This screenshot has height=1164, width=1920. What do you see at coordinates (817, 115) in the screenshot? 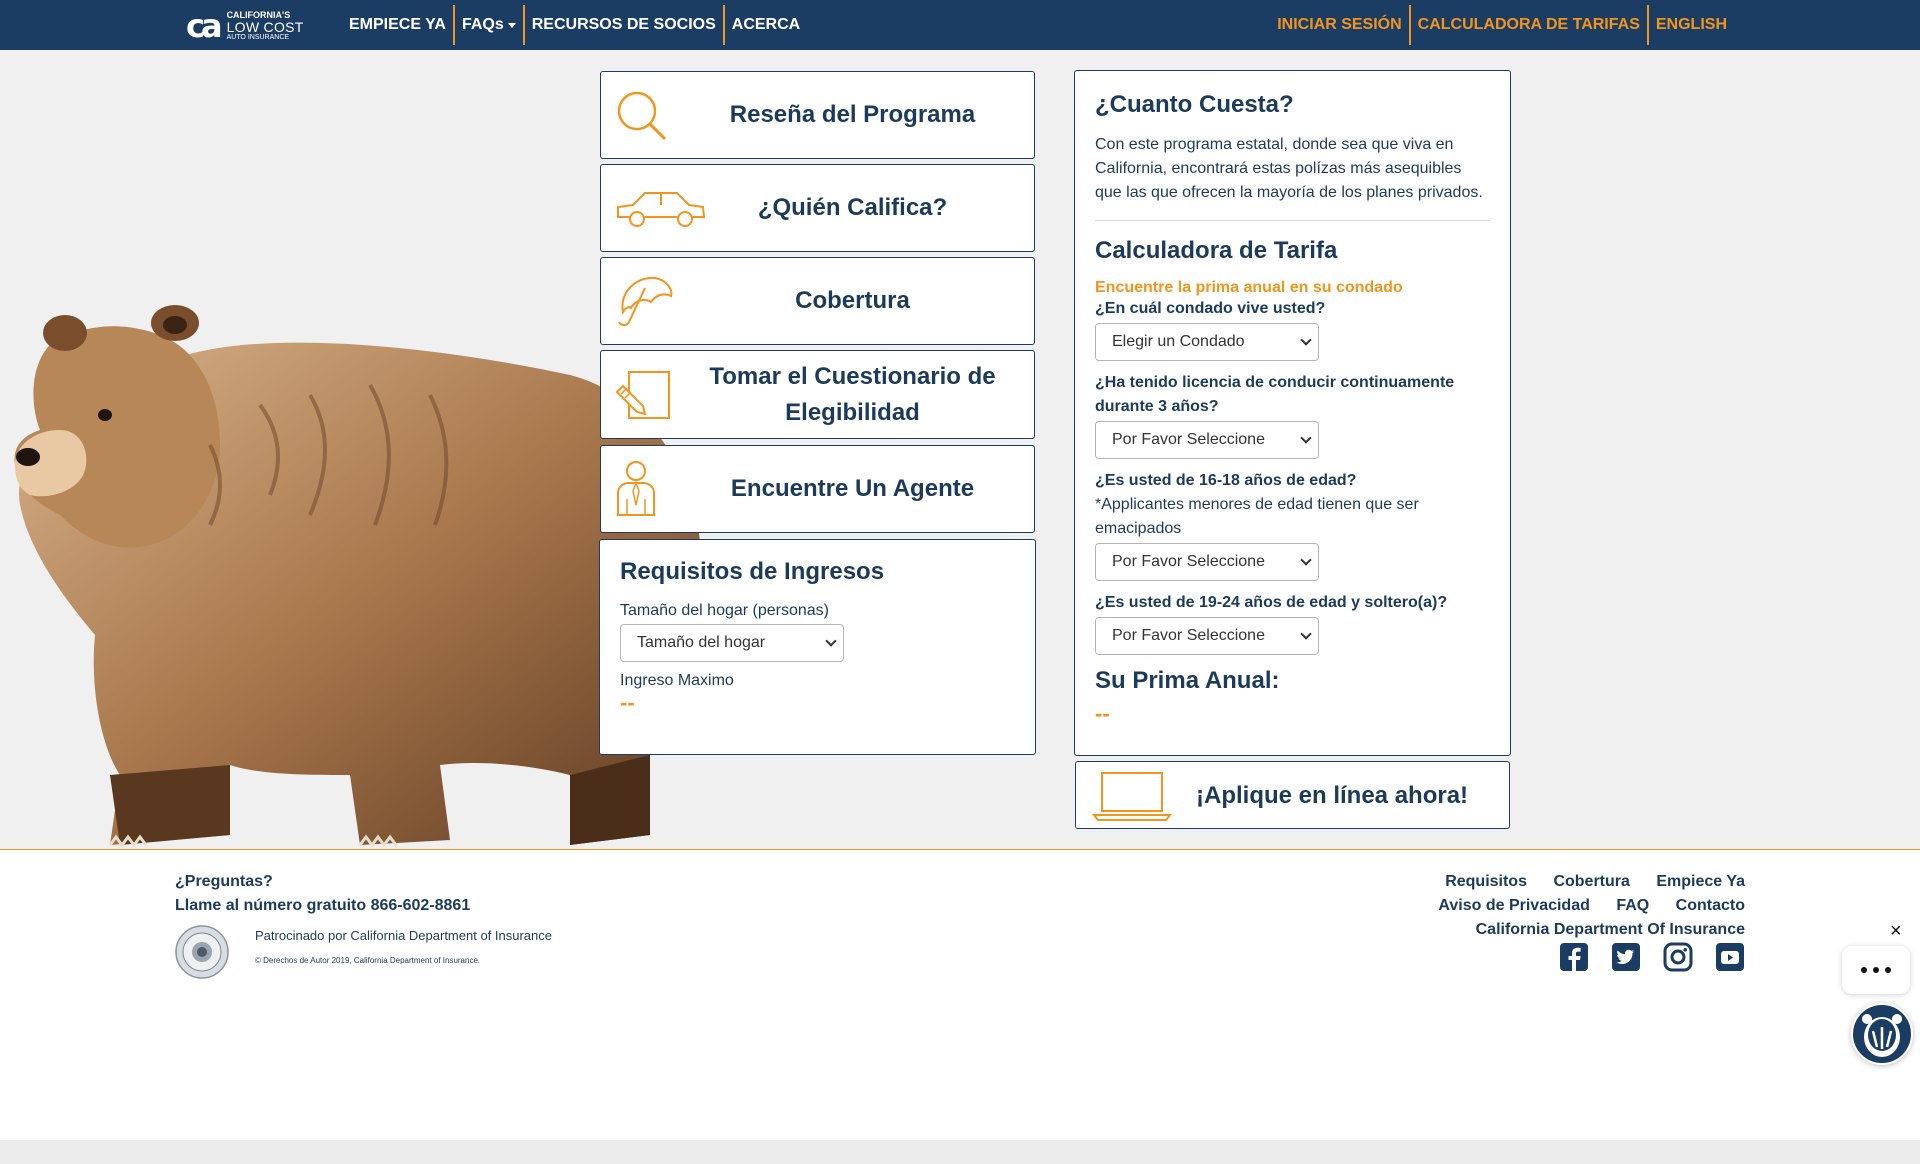
I see `card-resena-programa: Reseña del Programa` at bounding box center [817, 115].